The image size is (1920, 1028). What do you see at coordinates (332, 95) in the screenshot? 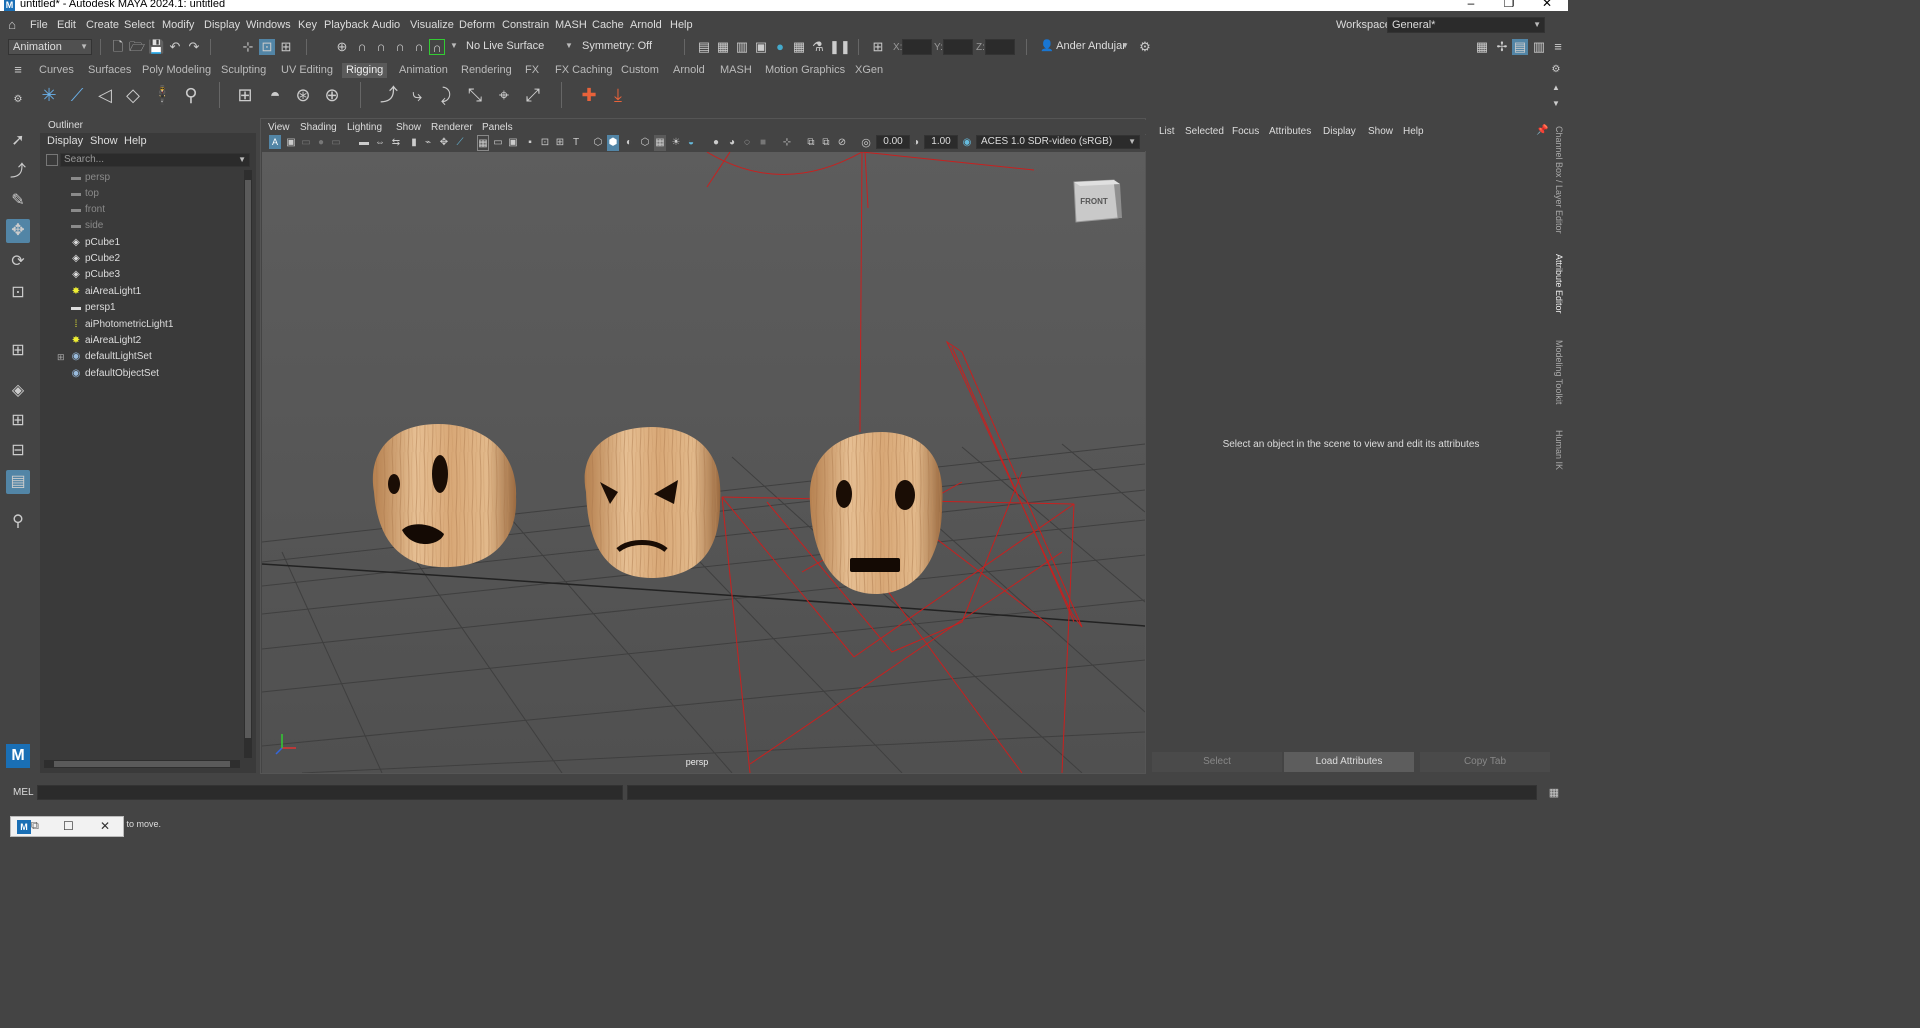
I see `soft-mod-icon: ⊕` at bounding box center [332, 95].